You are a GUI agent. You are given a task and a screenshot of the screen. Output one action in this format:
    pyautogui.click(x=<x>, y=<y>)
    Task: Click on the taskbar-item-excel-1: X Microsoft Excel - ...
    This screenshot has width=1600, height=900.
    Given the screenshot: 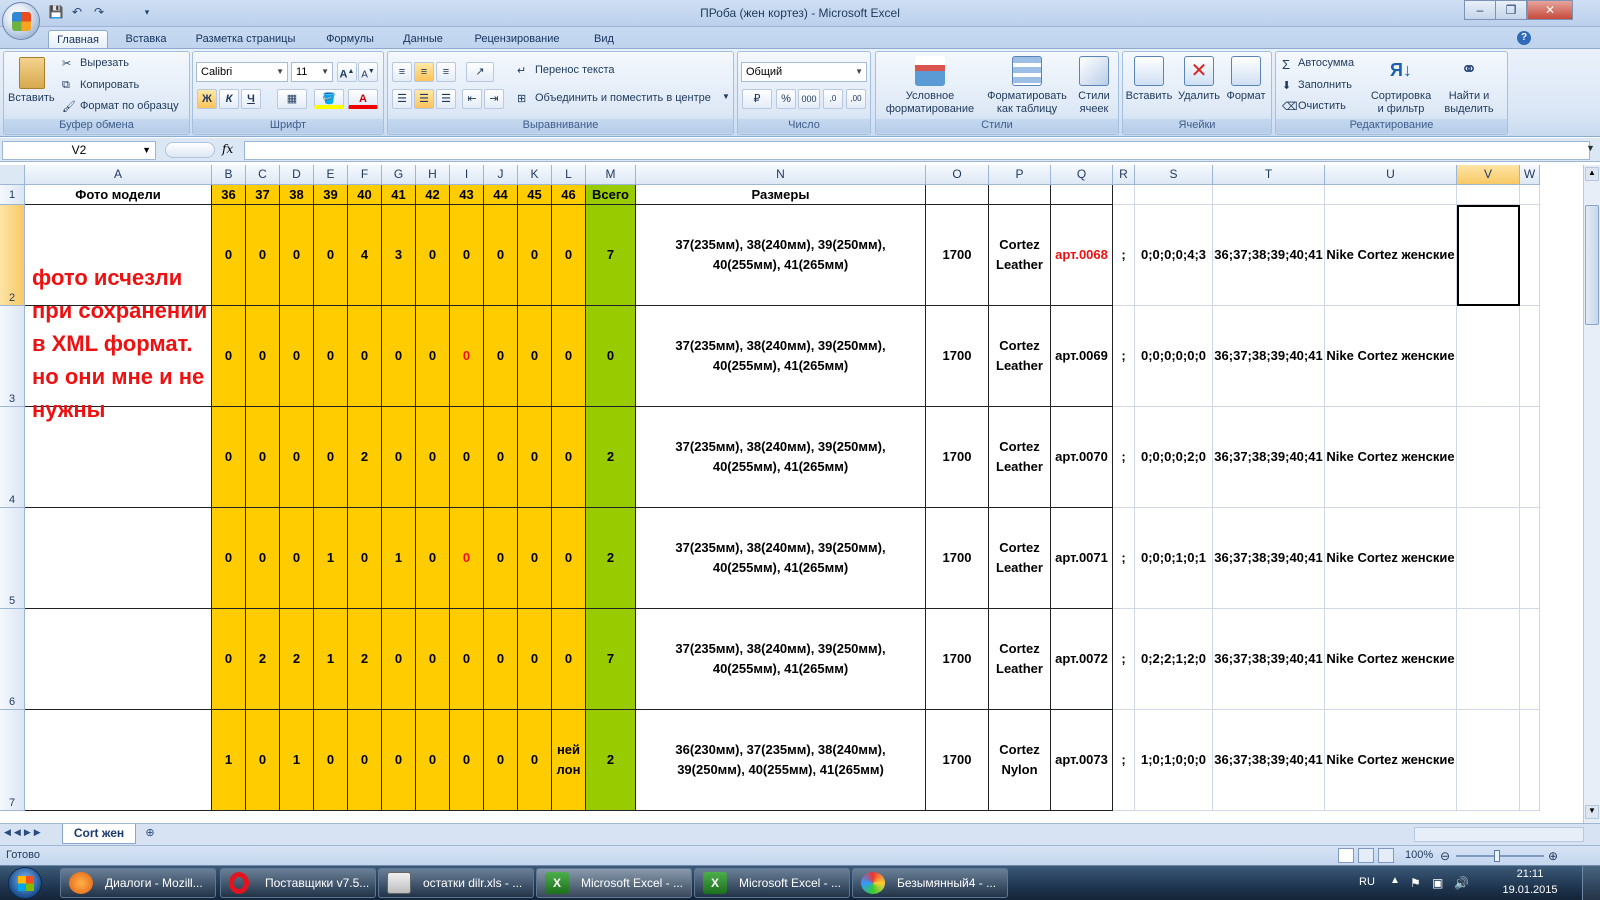 What is the action you would take?
    pyautogui.click(x=614, y=883)
    